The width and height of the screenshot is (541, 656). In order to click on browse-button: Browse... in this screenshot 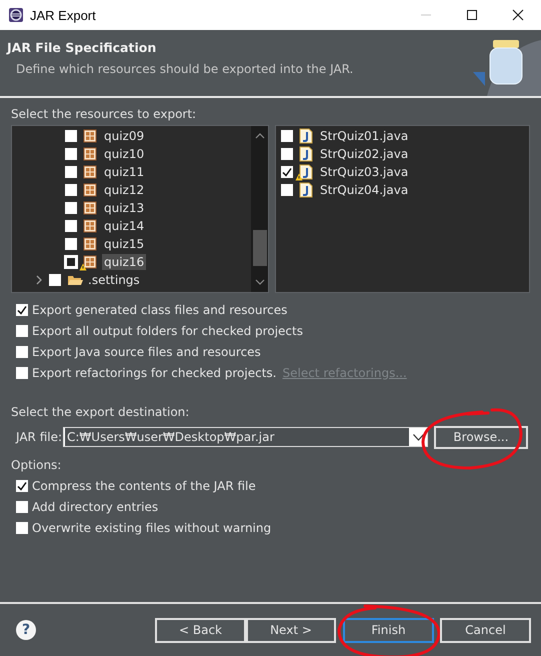, I will do `click(481, 437)`.